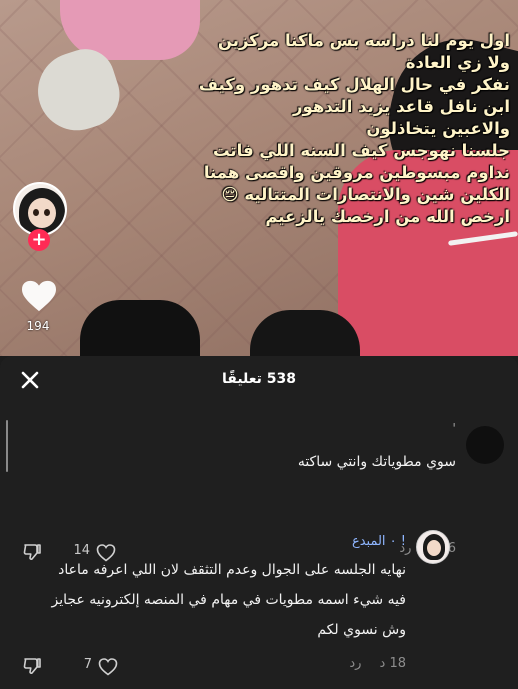  Describe the element at coordinates (356, 172) in the screenshot. I see `caption-line: نداوم مبسوطين مروقين واقصى همنا` at that location.